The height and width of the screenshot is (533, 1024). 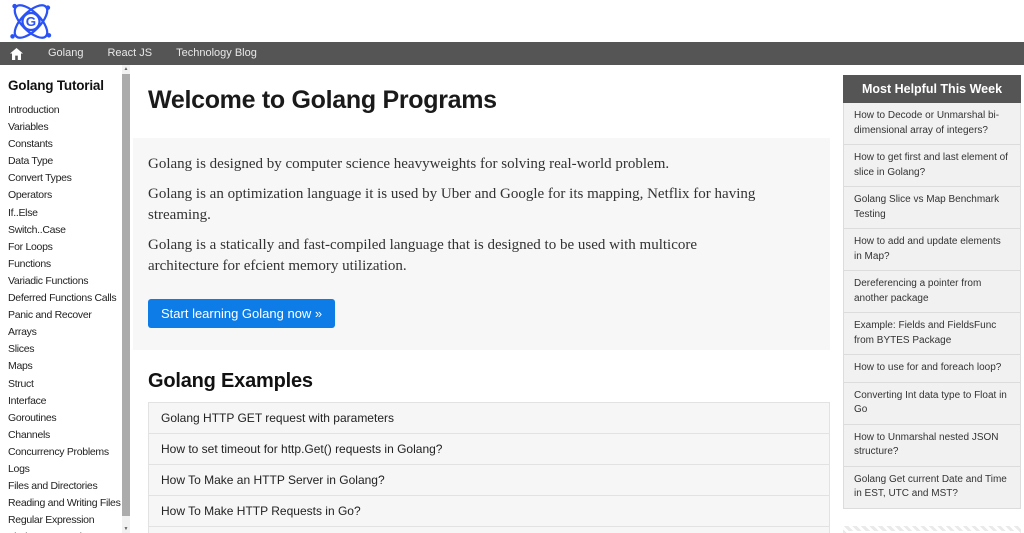 I want to click on sidebar-item: Channels, so click(x=64, y=434).